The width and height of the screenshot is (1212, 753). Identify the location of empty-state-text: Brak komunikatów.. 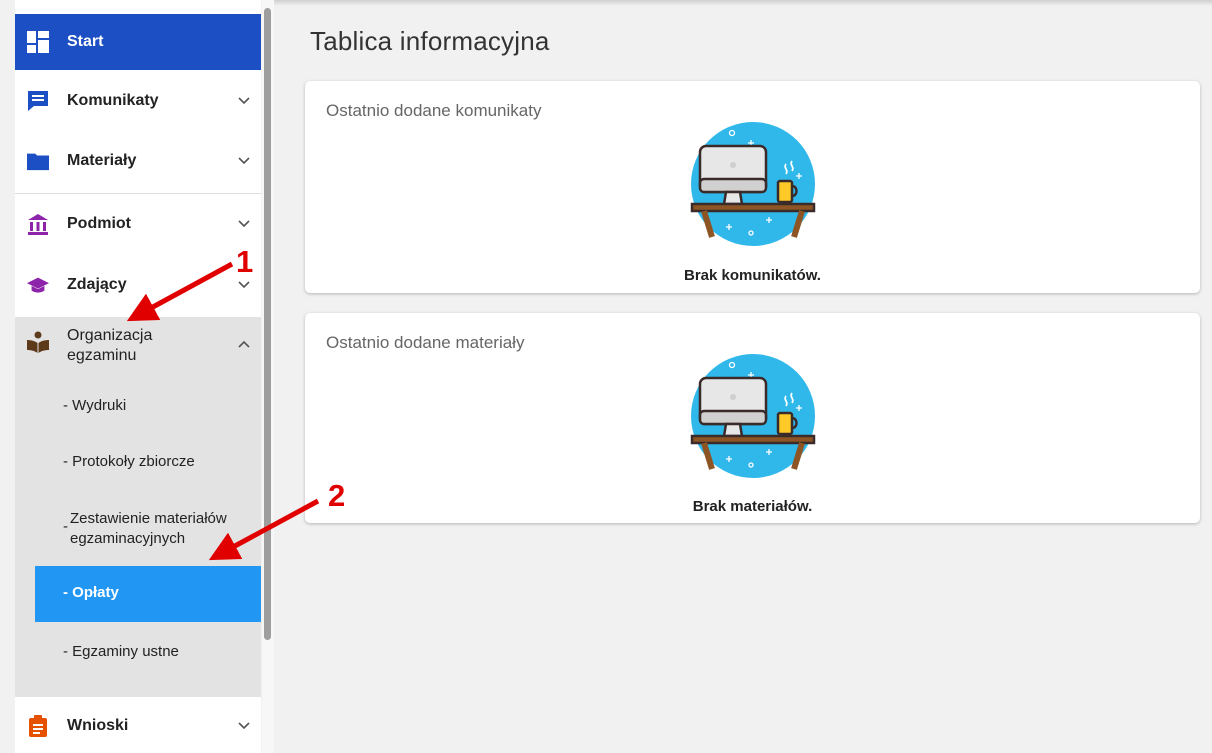
(752, 275).